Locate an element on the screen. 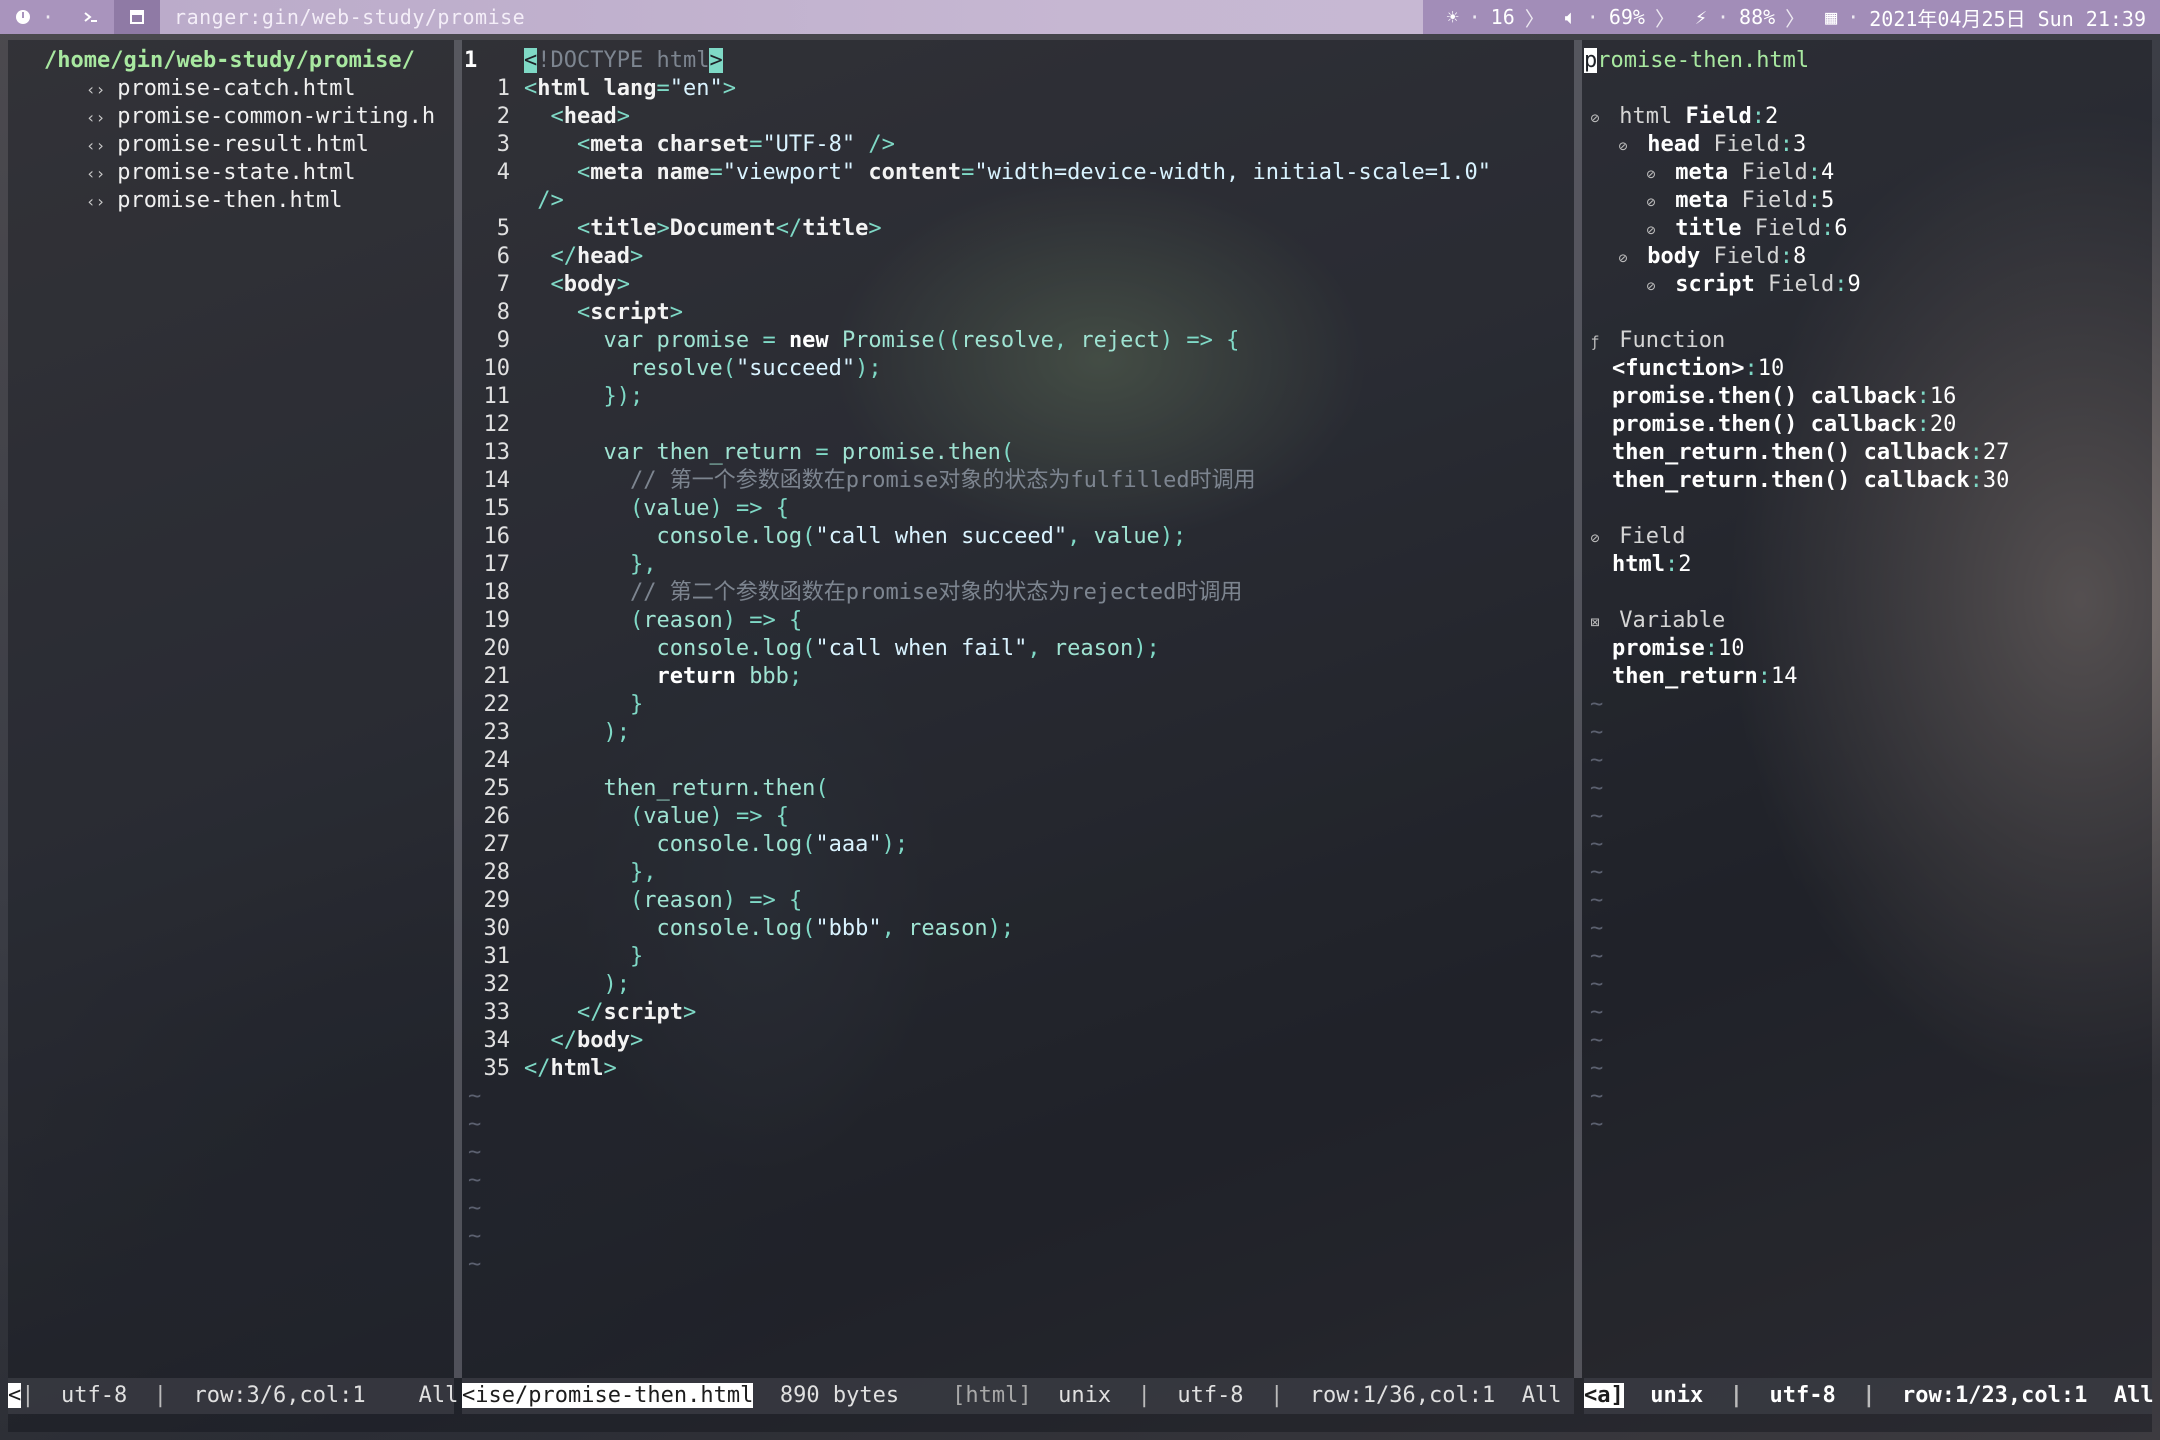  outline-item: ⊘ script Field:9 is located at coordinates (1868, 285).